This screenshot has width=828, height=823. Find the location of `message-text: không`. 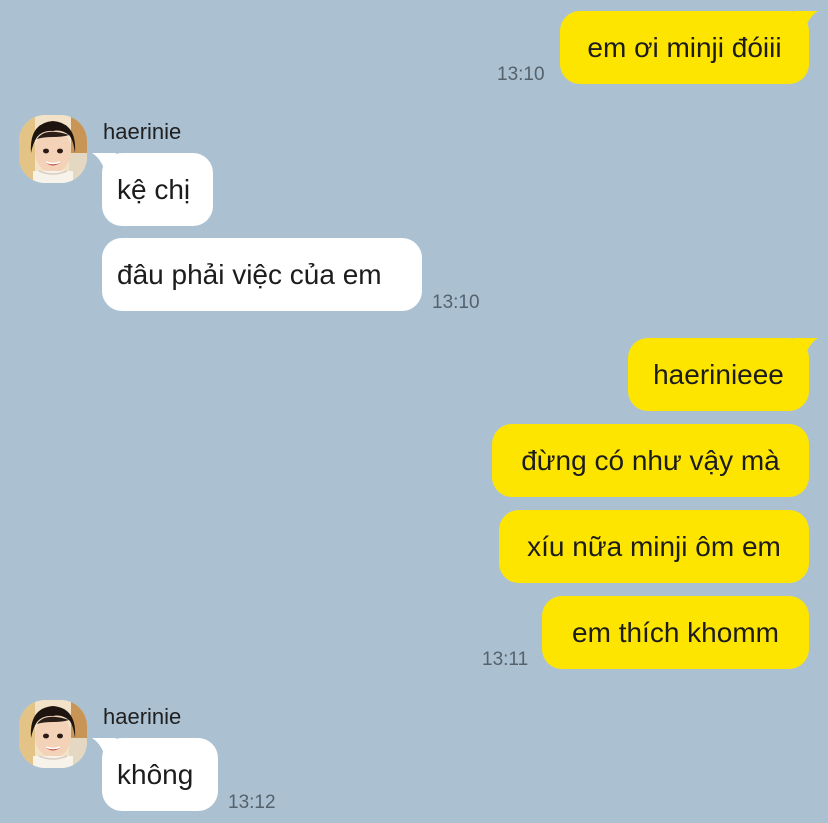

message-text: không is located at coordinates (155, 774).